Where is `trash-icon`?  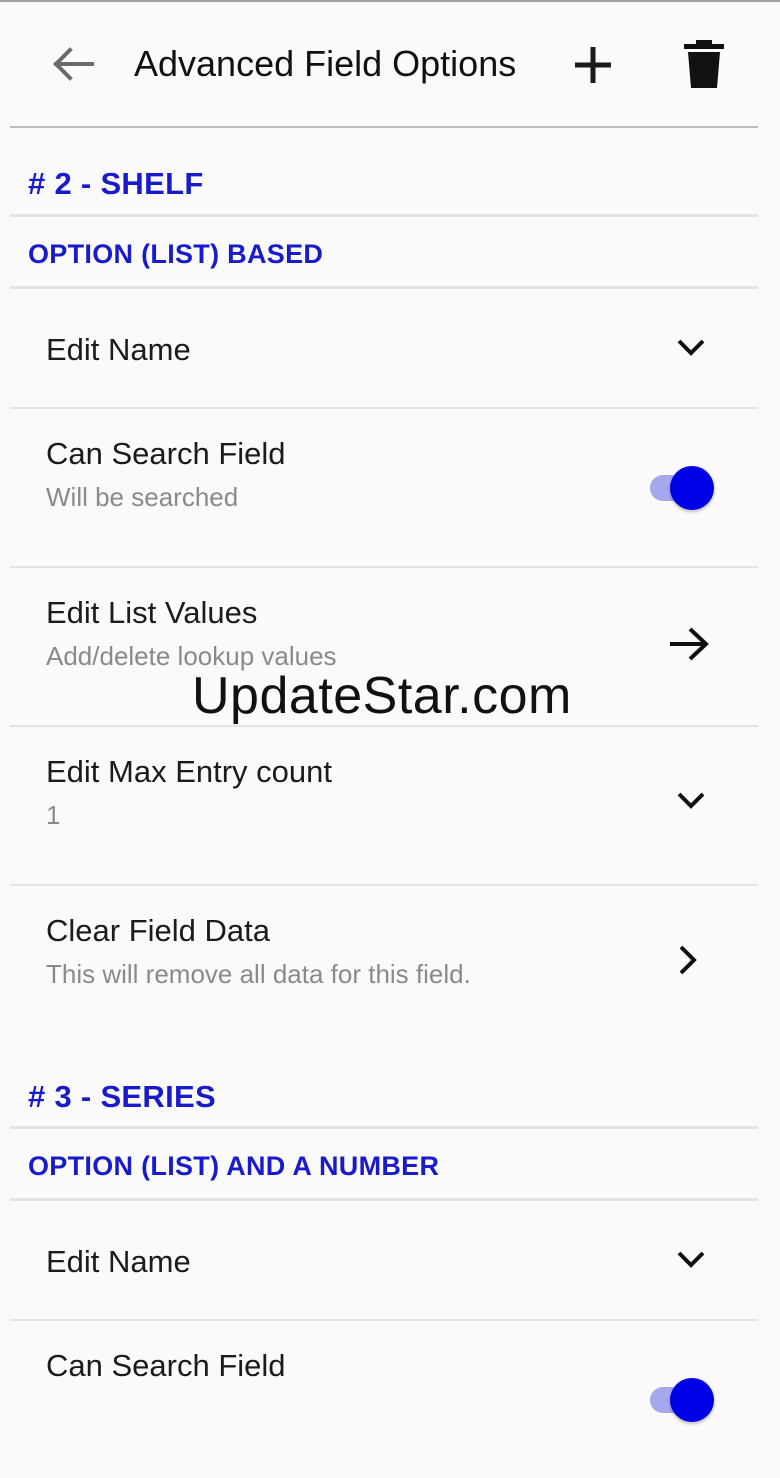 trash-icon is located at coordinates (704, 64).